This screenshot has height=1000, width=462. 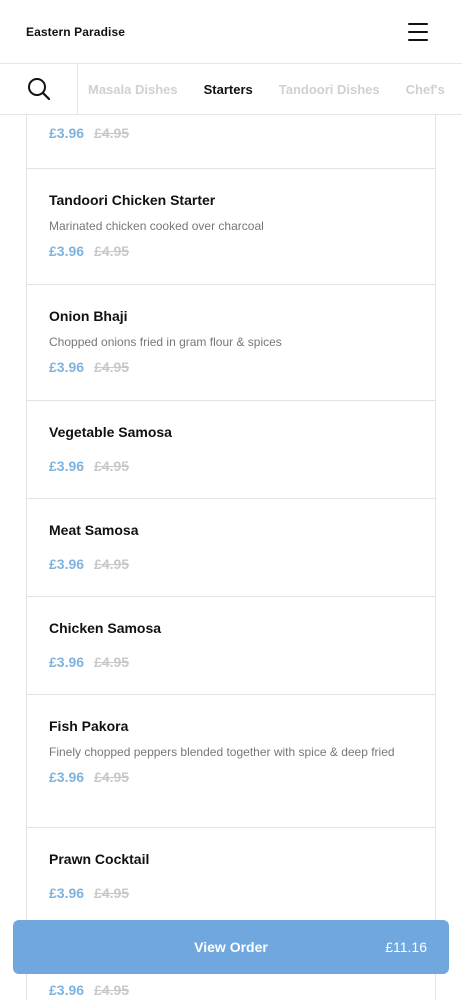 What do you see at coordinates (329, 89) in the screenshot?
I see `tab-tandoori-dishes: Tandoori Dishes` at bounding box center [329, 89].